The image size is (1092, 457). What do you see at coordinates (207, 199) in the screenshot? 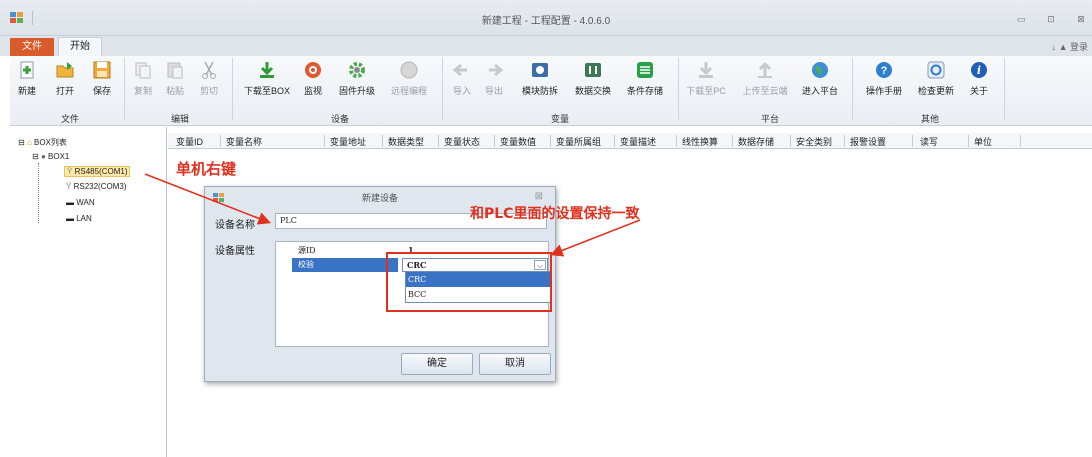
I see `arrow-to-device-name` at bounding box center [207, 199].